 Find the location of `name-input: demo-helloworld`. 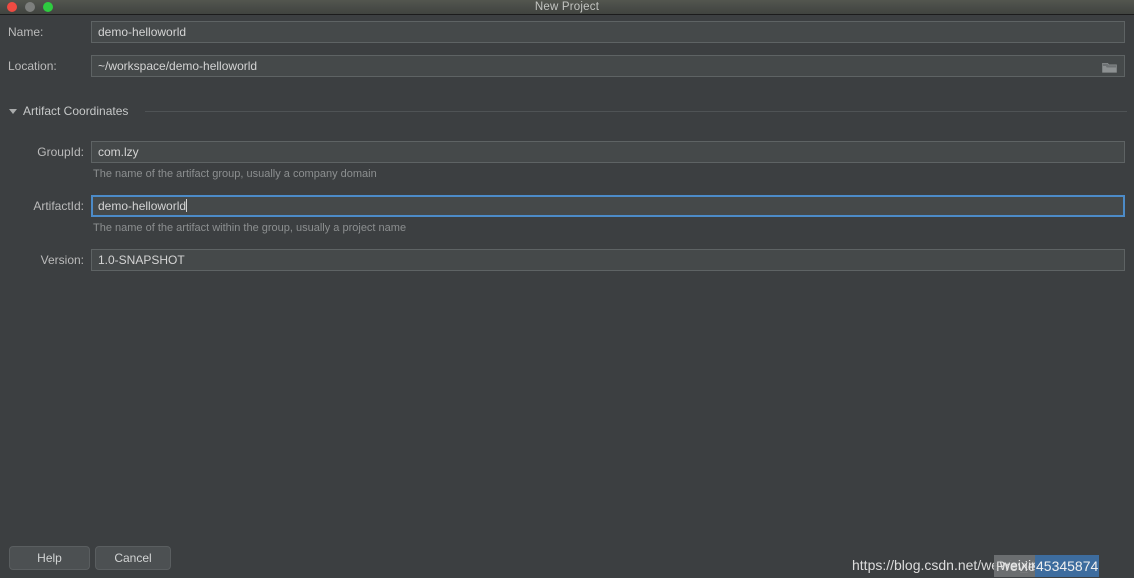

name-input: demo-helloworld is located at coordinates (608, 32).